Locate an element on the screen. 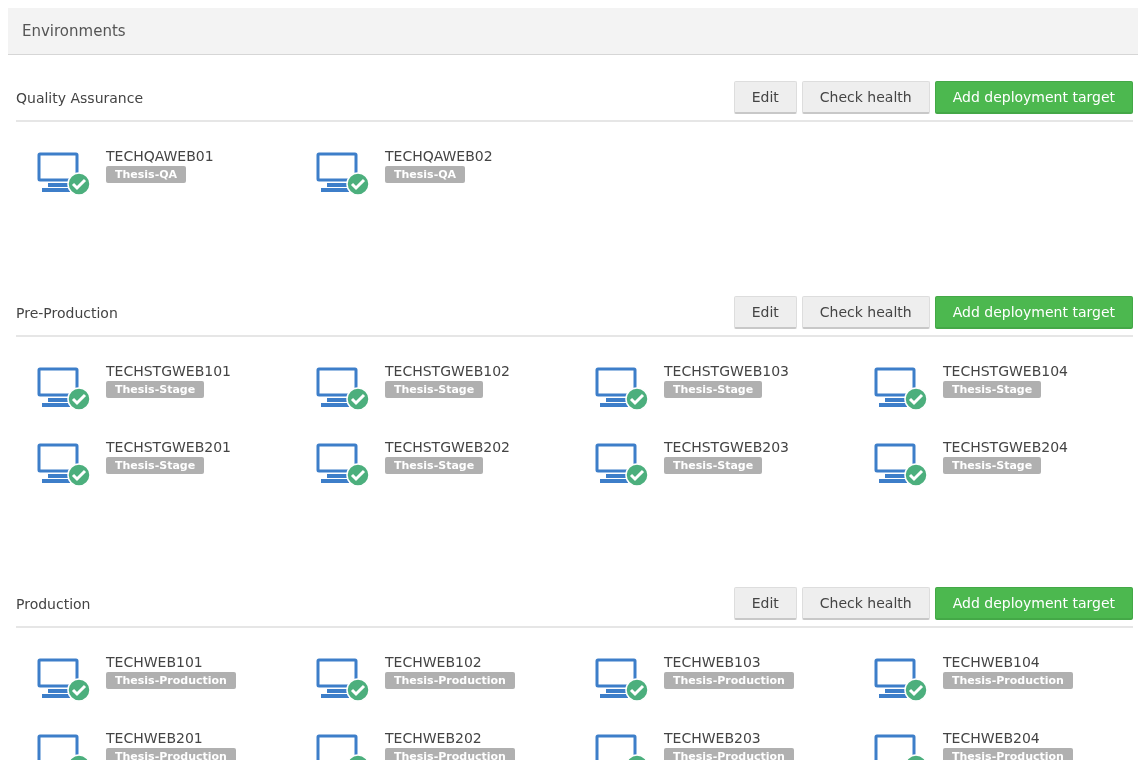  target-name: TECHWEB104 is located at coordinates (991, 662).